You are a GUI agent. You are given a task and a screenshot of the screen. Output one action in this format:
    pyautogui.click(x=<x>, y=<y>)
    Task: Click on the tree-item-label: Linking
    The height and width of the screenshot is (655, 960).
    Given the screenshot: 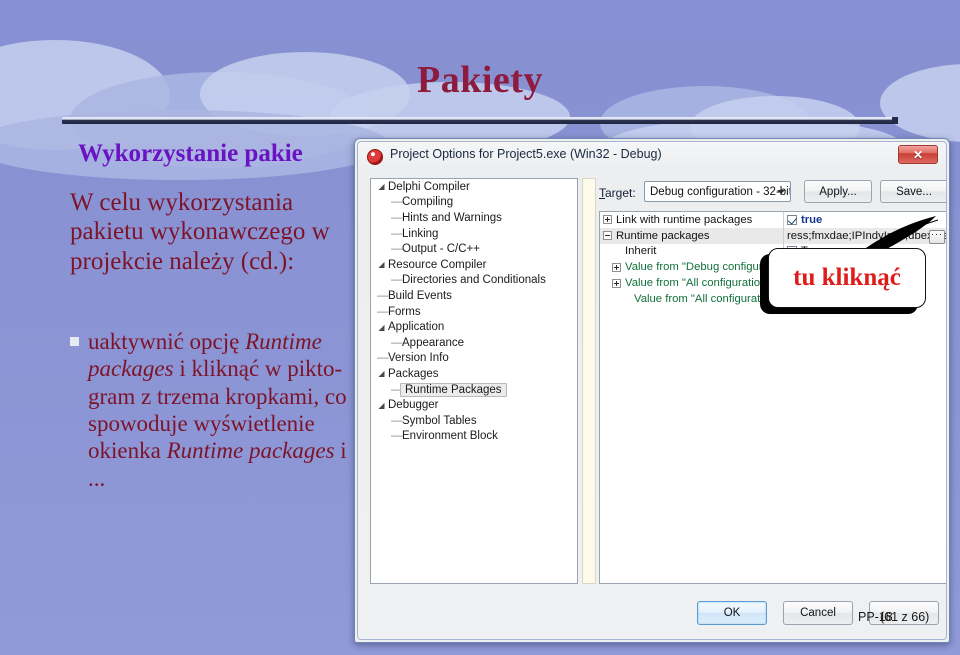 What is the action you would take?
    pyautogui.click(x=420, y=233)
    